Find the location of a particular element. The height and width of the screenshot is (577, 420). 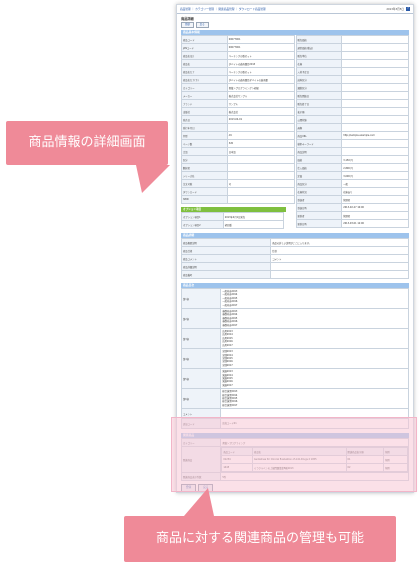

basic-left-key: 出版社 is located at coordinates (204, 111).